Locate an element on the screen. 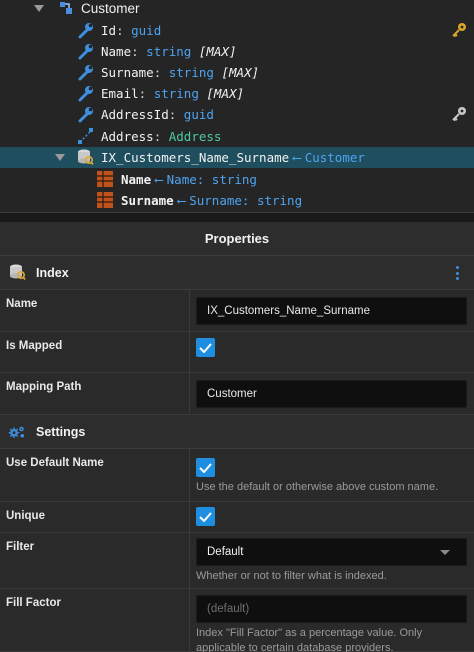 This screenshot has width=474, height=652. association-type: Address is located at coordinates (195, 136).